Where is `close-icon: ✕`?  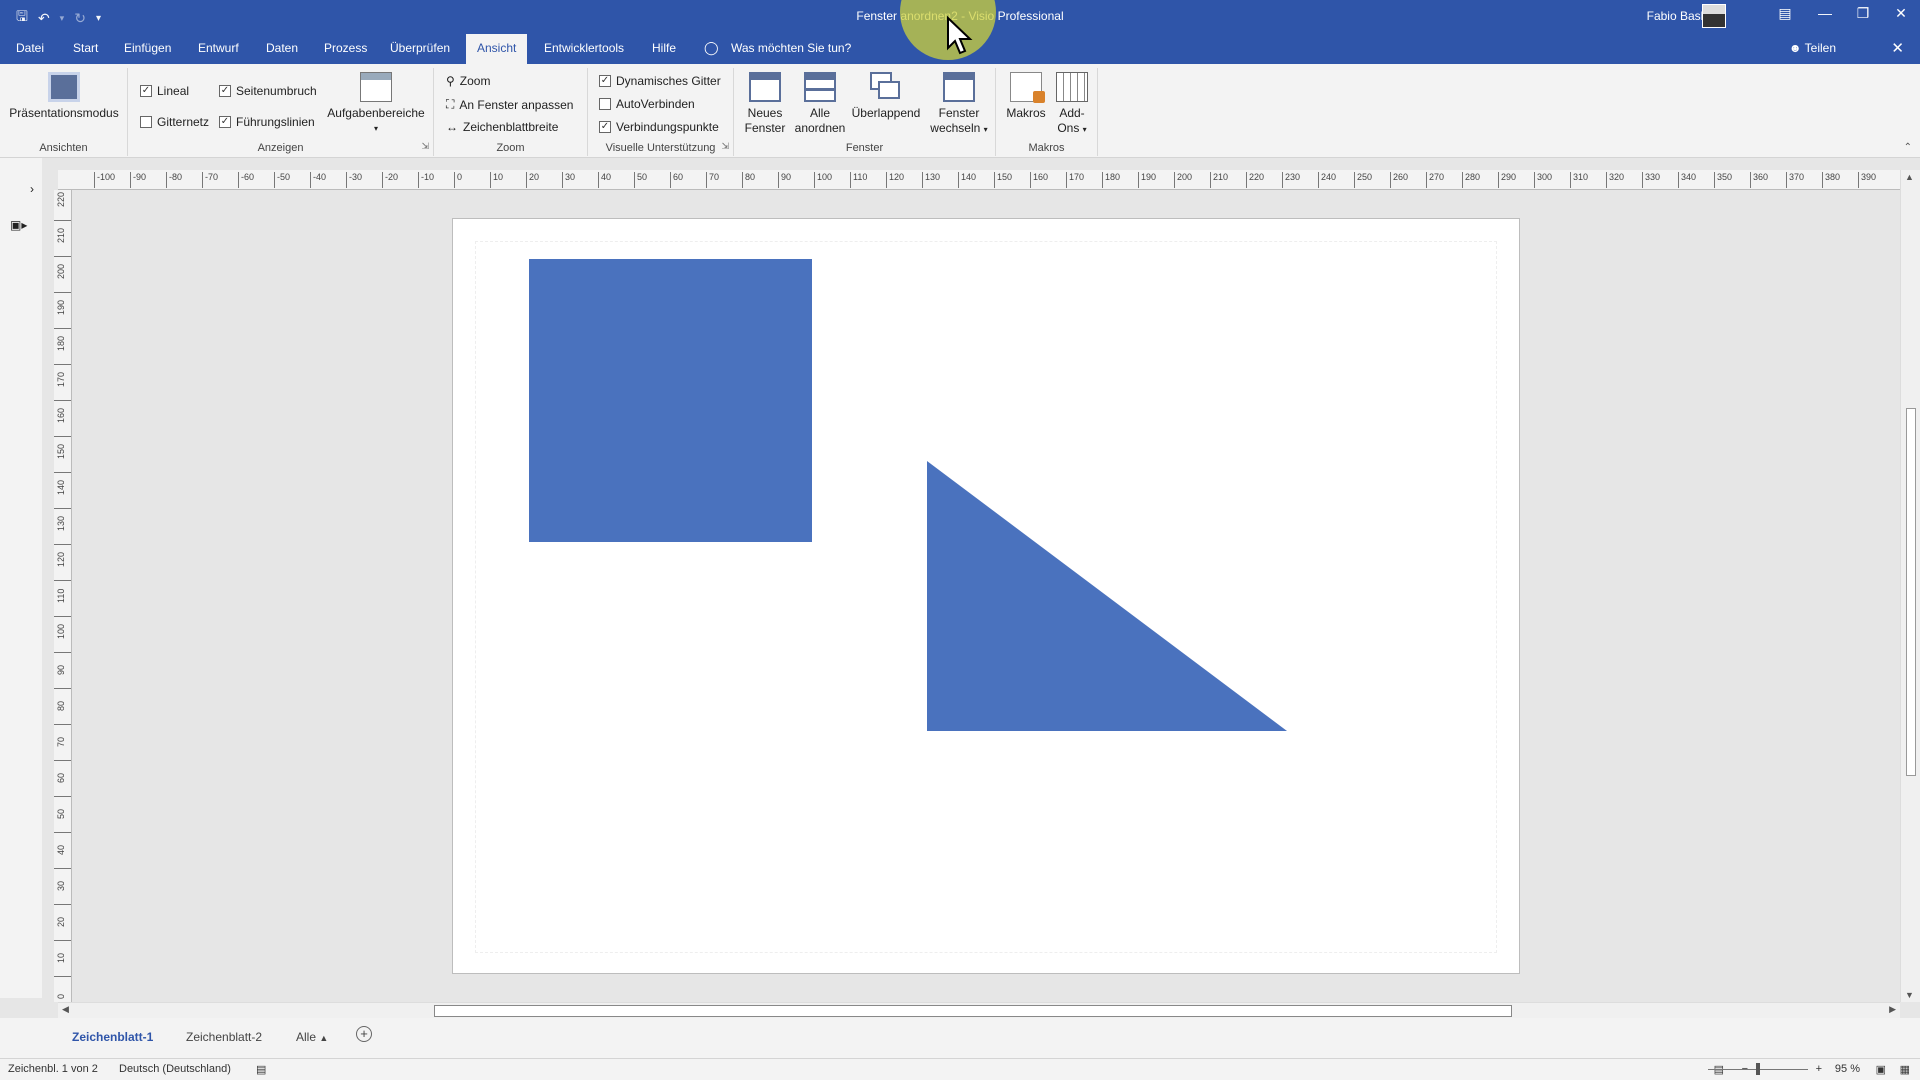 close-icon: ✕ is located at coordinates (1901, 13).